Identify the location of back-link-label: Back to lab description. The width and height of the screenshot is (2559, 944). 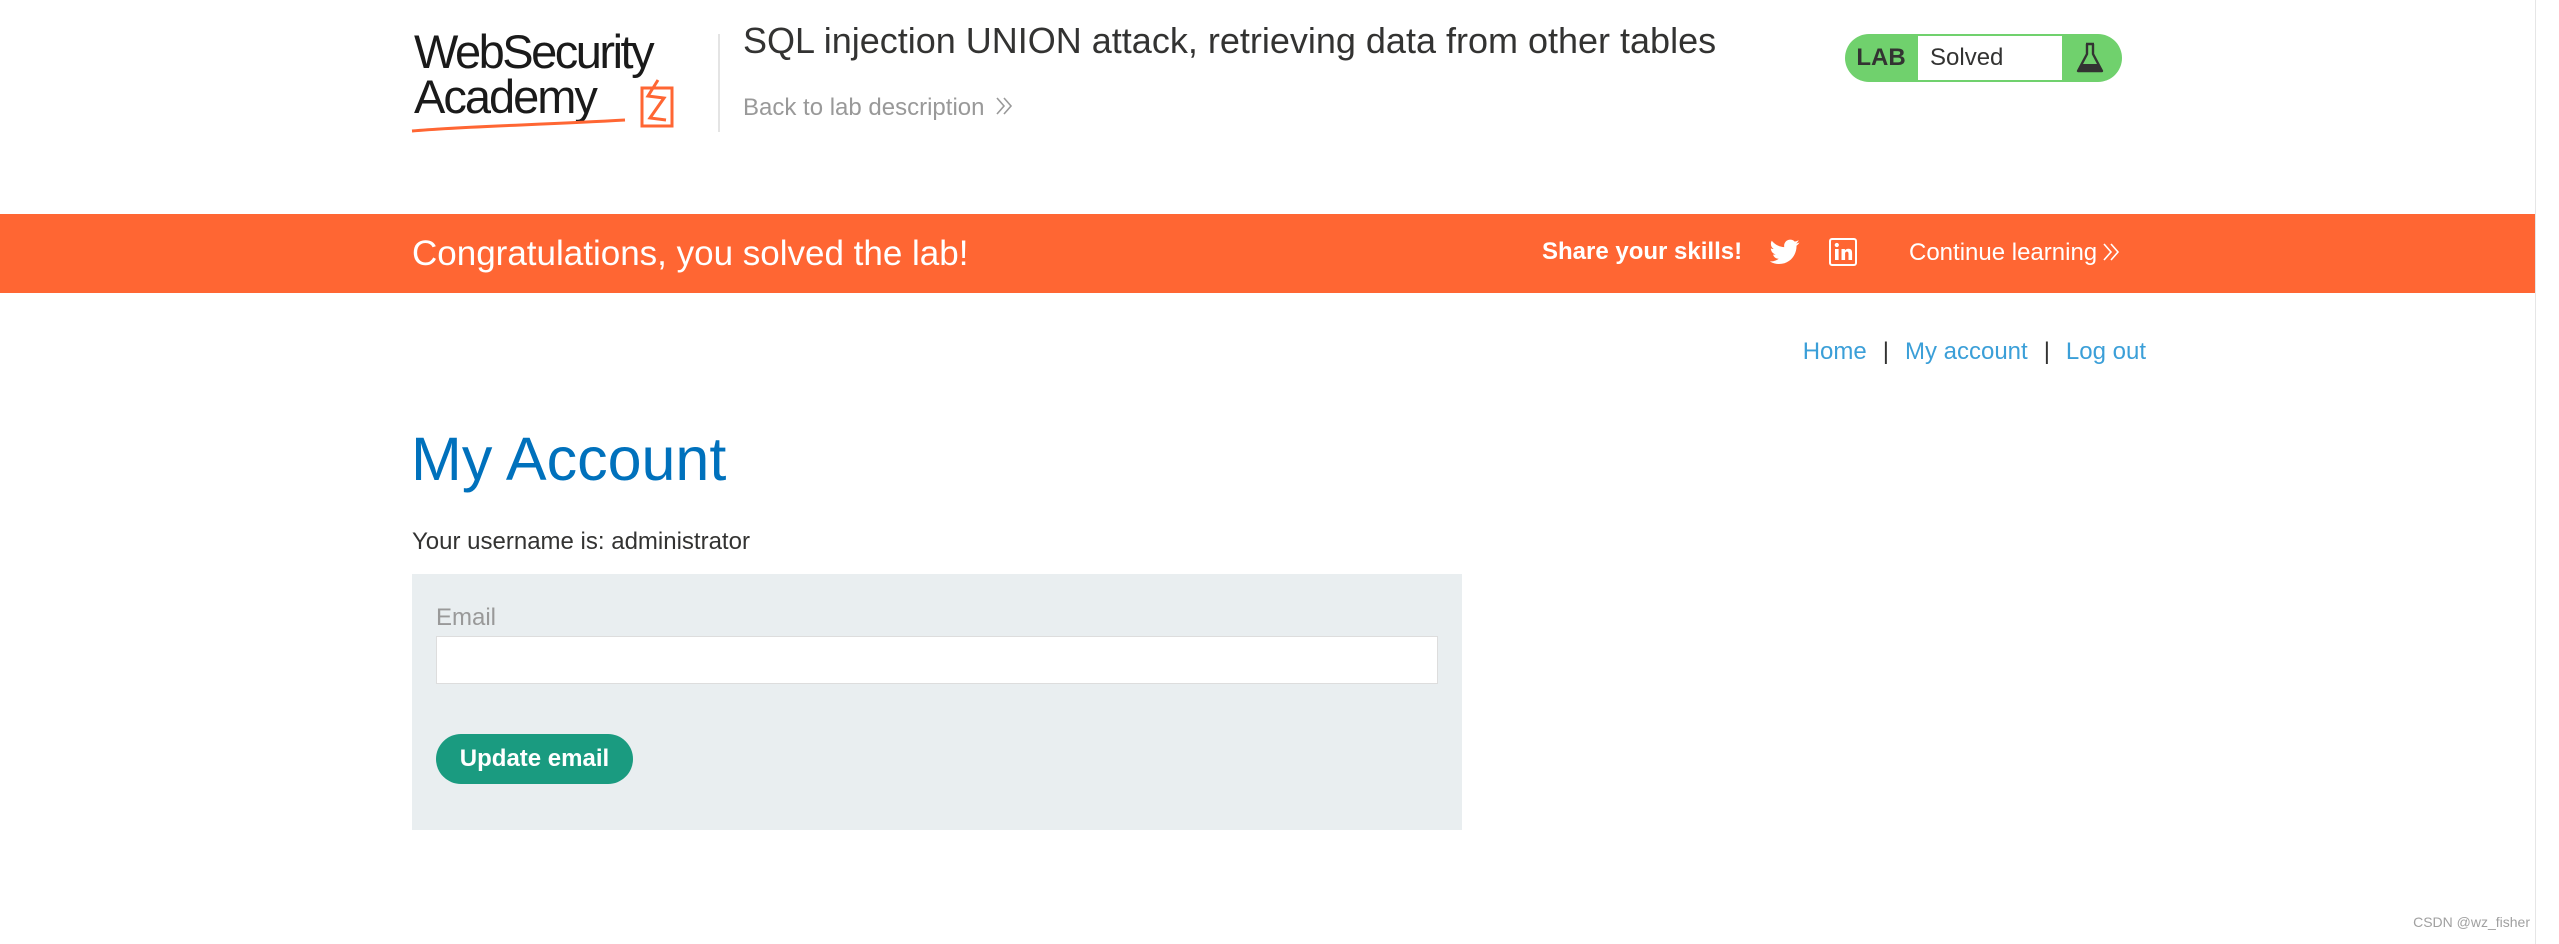
(864, 107).